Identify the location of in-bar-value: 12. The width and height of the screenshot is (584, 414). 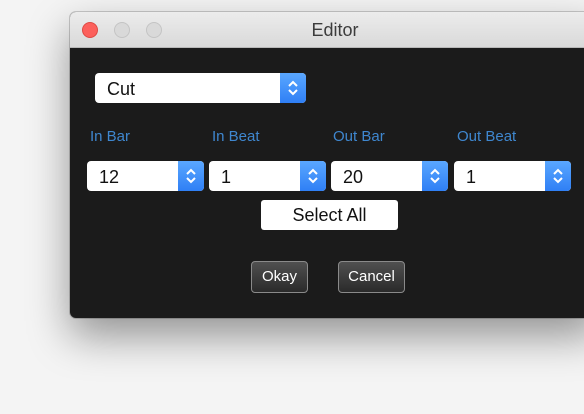
(109, 177).